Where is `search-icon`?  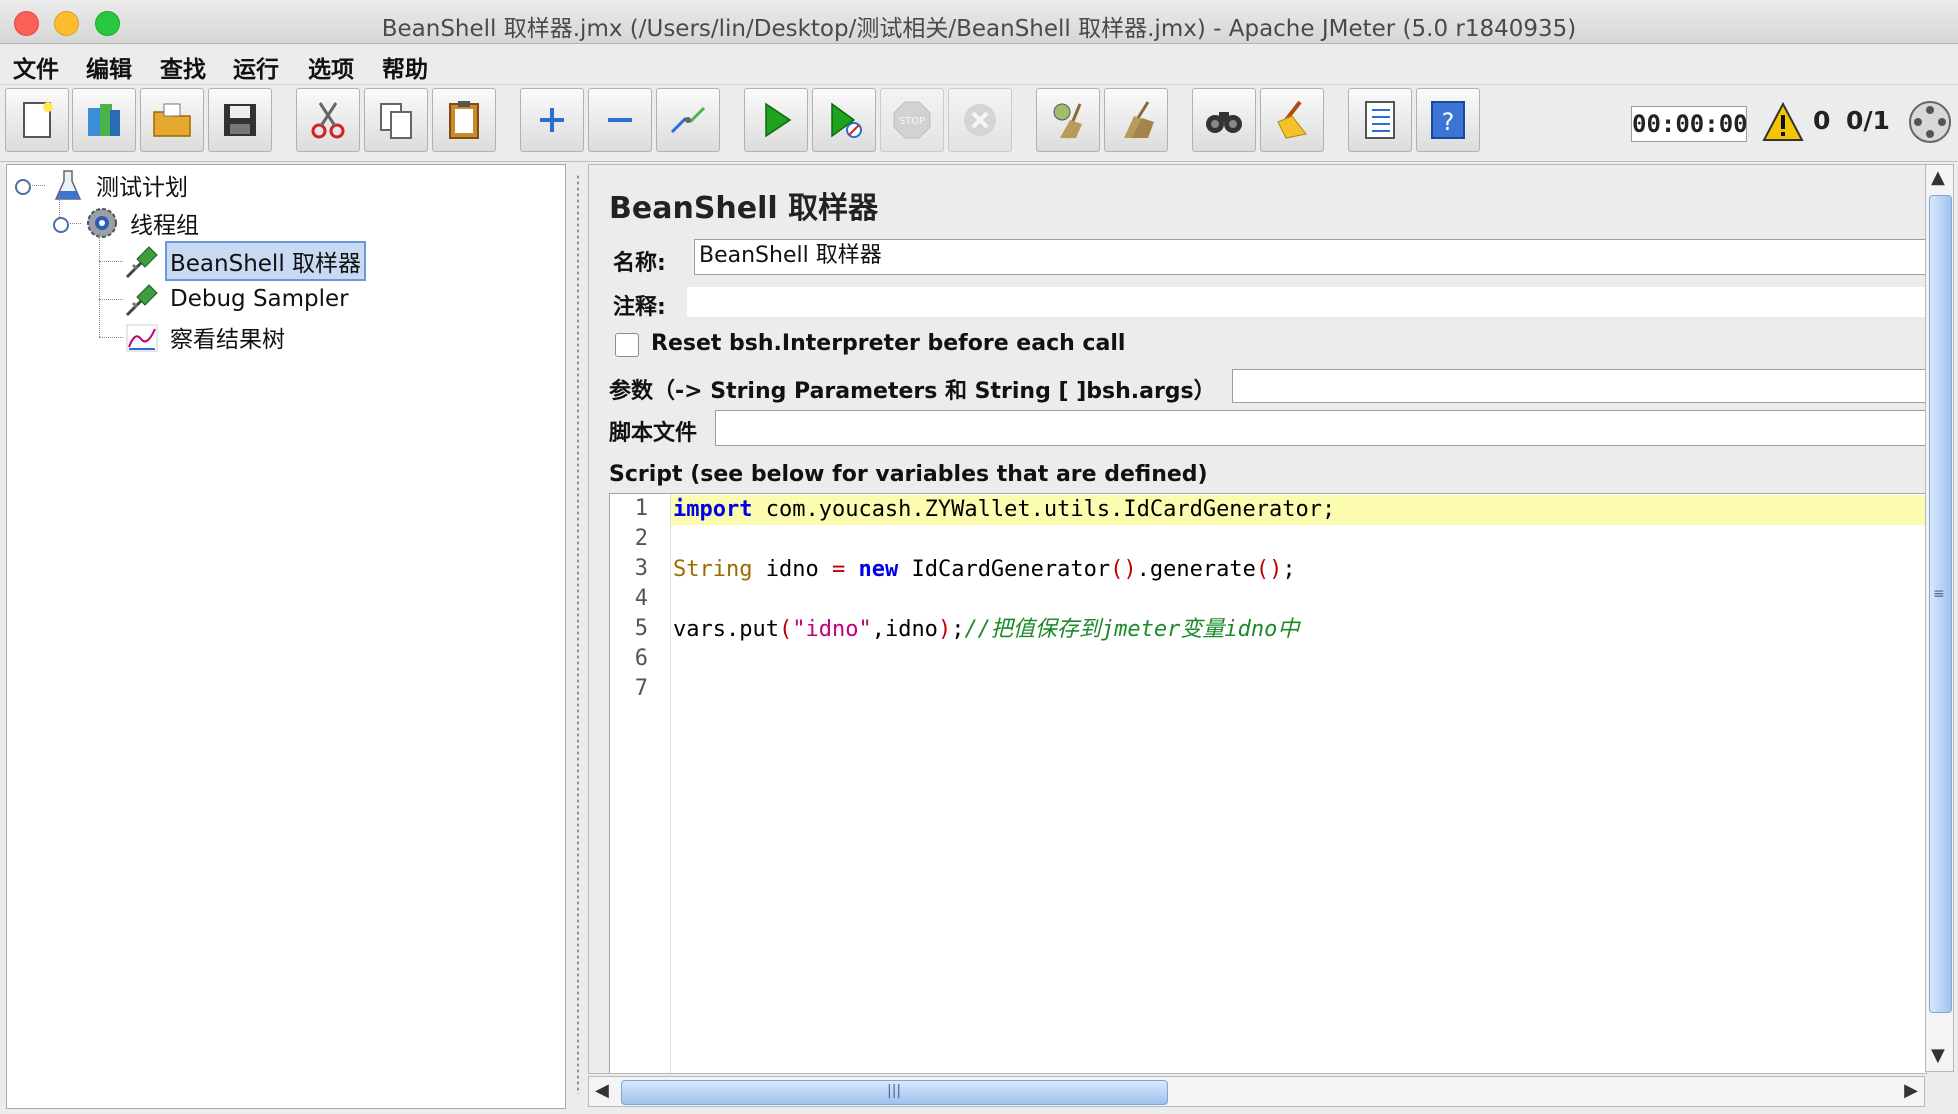 search-icon is located at coordinates (1224, 122).